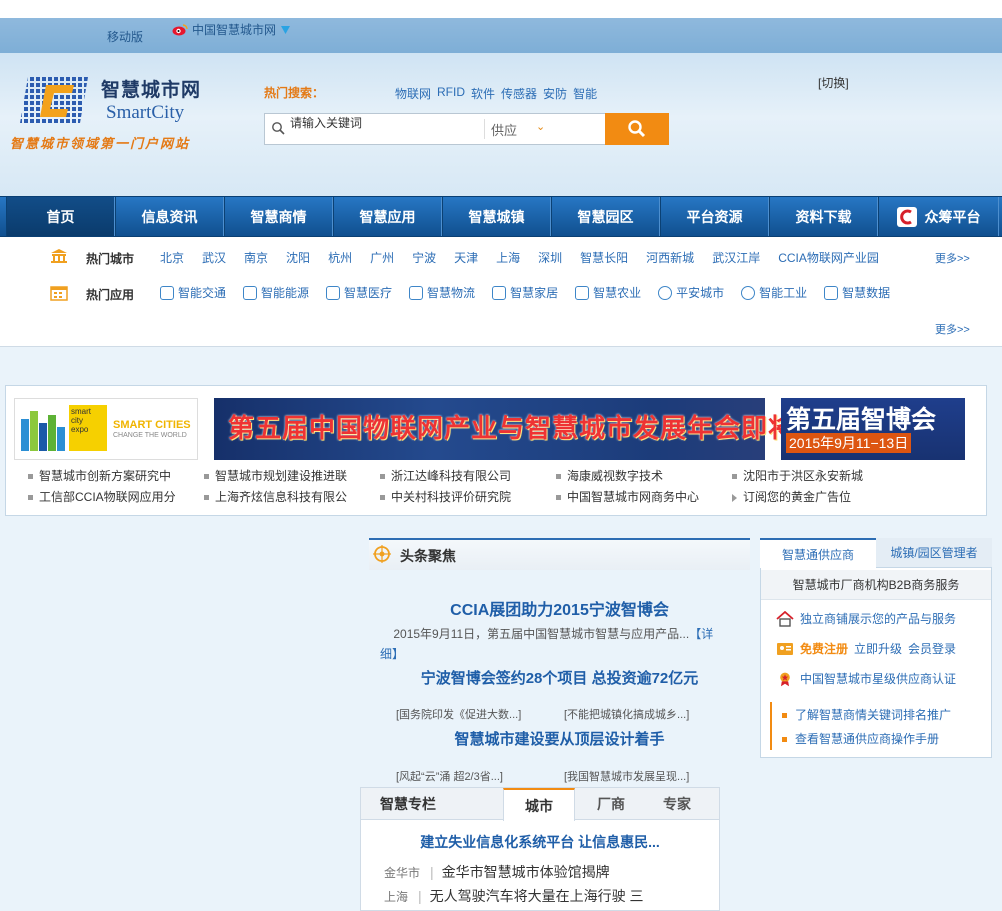 Image resolution: width=1002 pixels, height=911 pixels. I want to click on app-link-safe-city: 平安城市, so click(691, 292).